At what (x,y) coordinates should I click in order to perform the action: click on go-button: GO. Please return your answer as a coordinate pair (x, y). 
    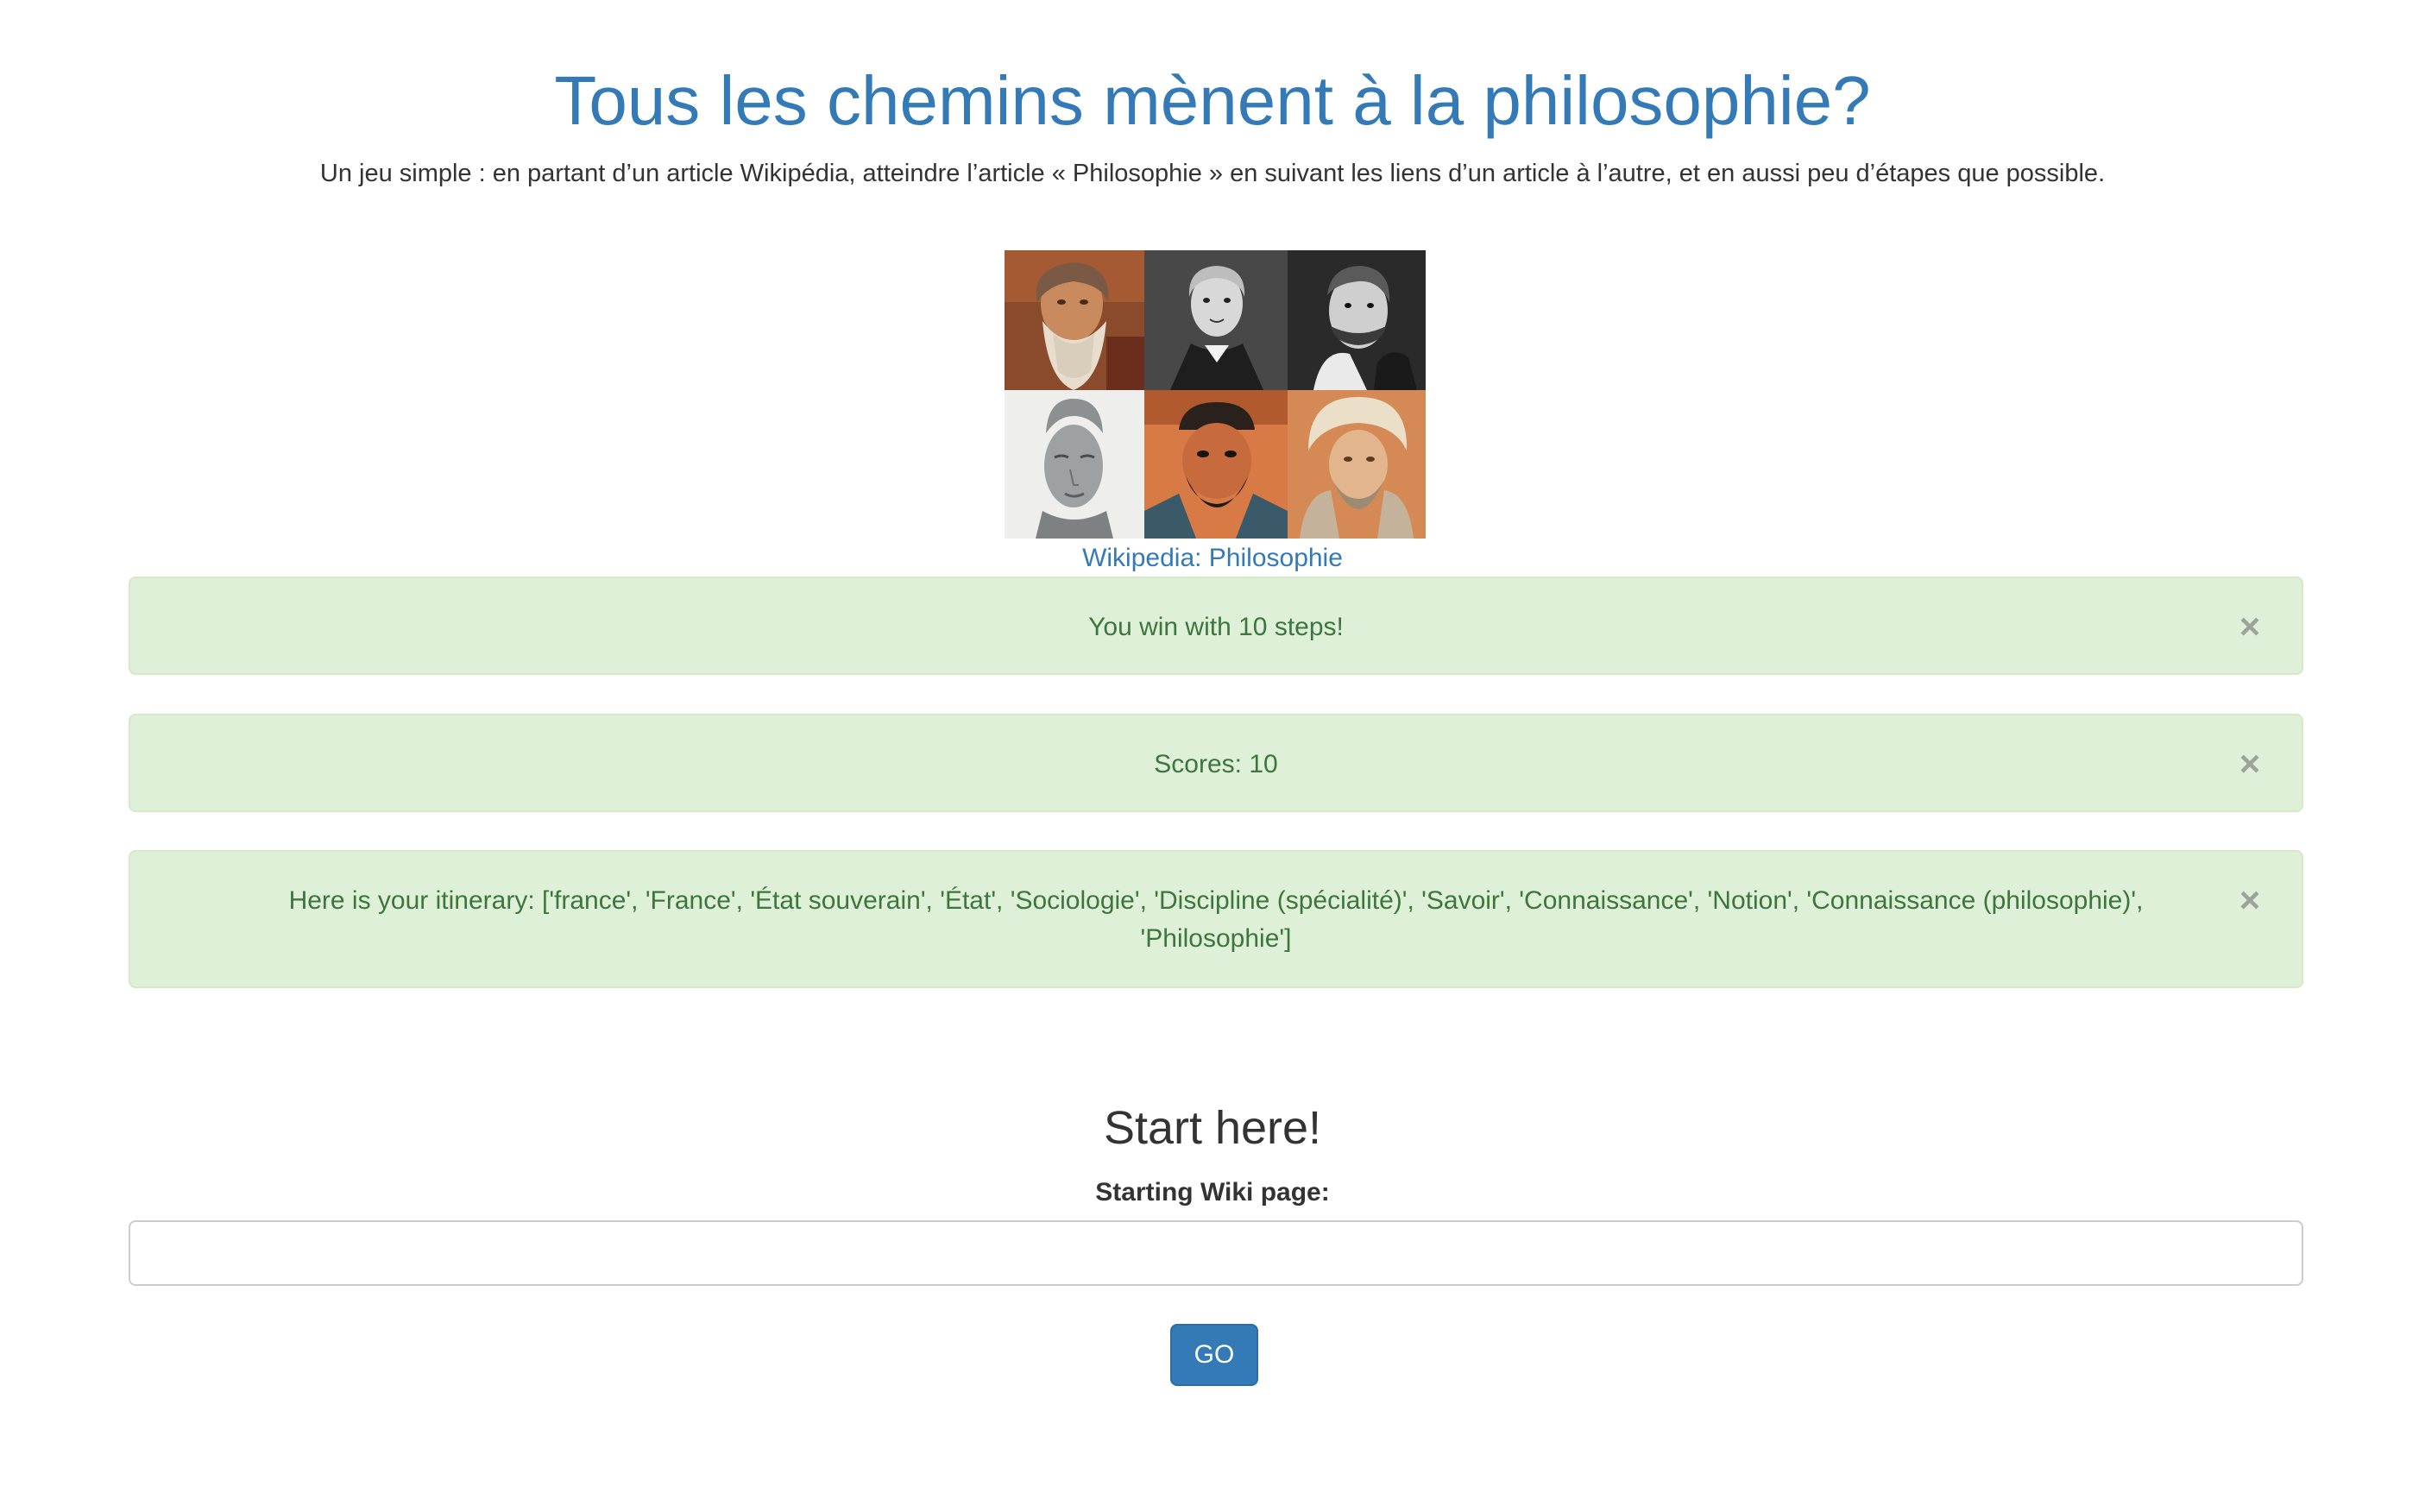
    Looking at the image, I should click on (1214, 1355).